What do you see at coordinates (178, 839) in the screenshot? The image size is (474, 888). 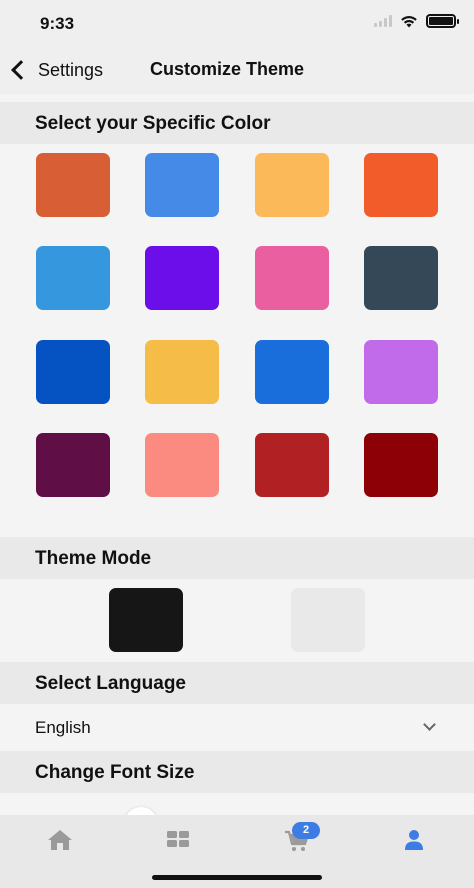 I see `grid-icon` at bounding box center [178, 839].